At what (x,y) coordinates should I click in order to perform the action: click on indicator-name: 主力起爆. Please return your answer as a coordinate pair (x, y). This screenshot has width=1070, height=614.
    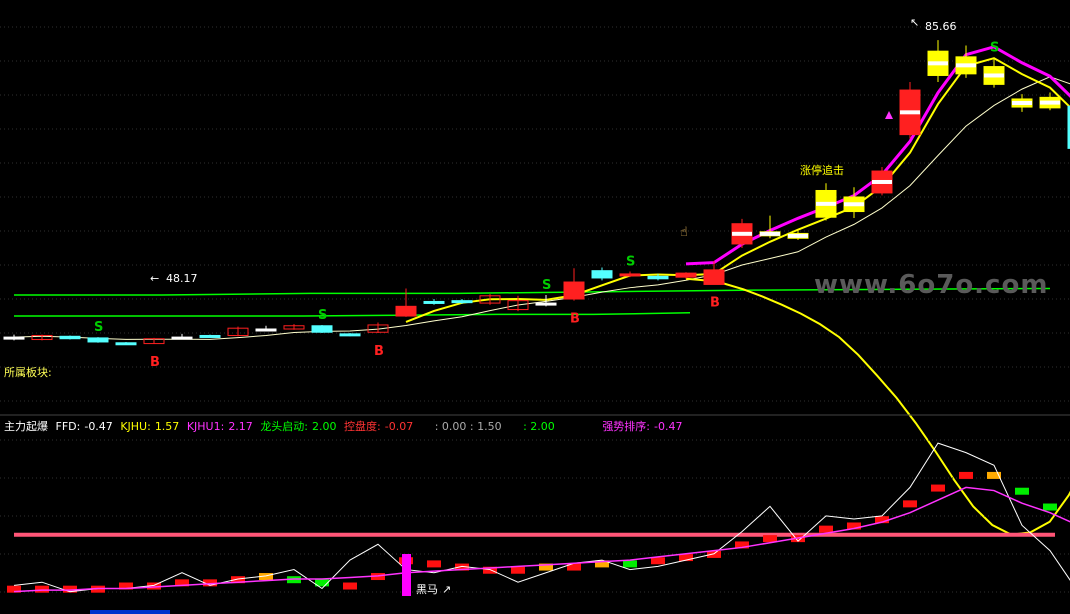
    Looking at the image, I should click on (26, 426).